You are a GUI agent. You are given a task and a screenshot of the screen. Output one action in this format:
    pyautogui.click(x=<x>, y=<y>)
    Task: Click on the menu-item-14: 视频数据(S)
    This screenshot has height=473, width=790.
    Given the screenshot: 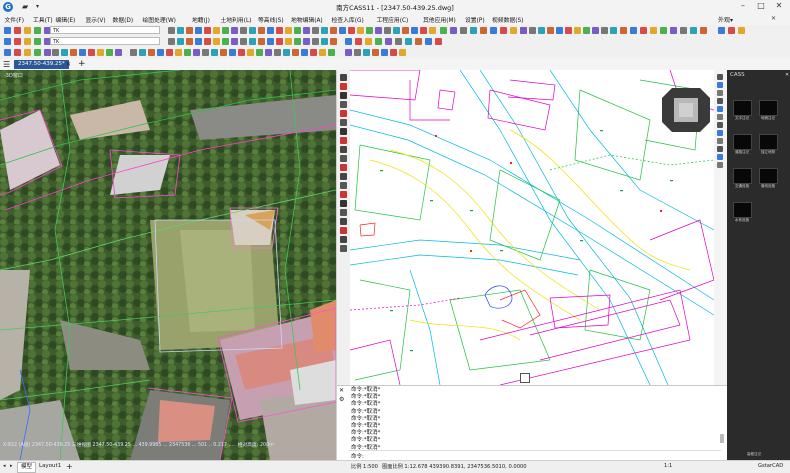 What is the action you would take?
    pyautogui.click(x=507, y=19)
    